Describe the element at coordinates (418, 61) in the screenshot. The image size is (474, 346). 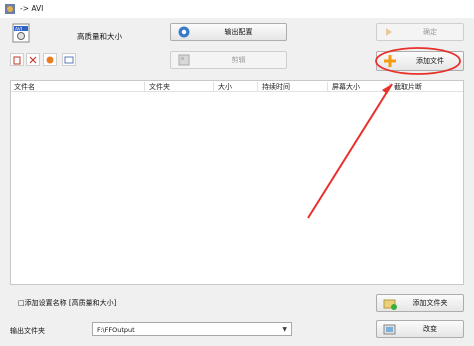
I see `highlight-circle` at that location.